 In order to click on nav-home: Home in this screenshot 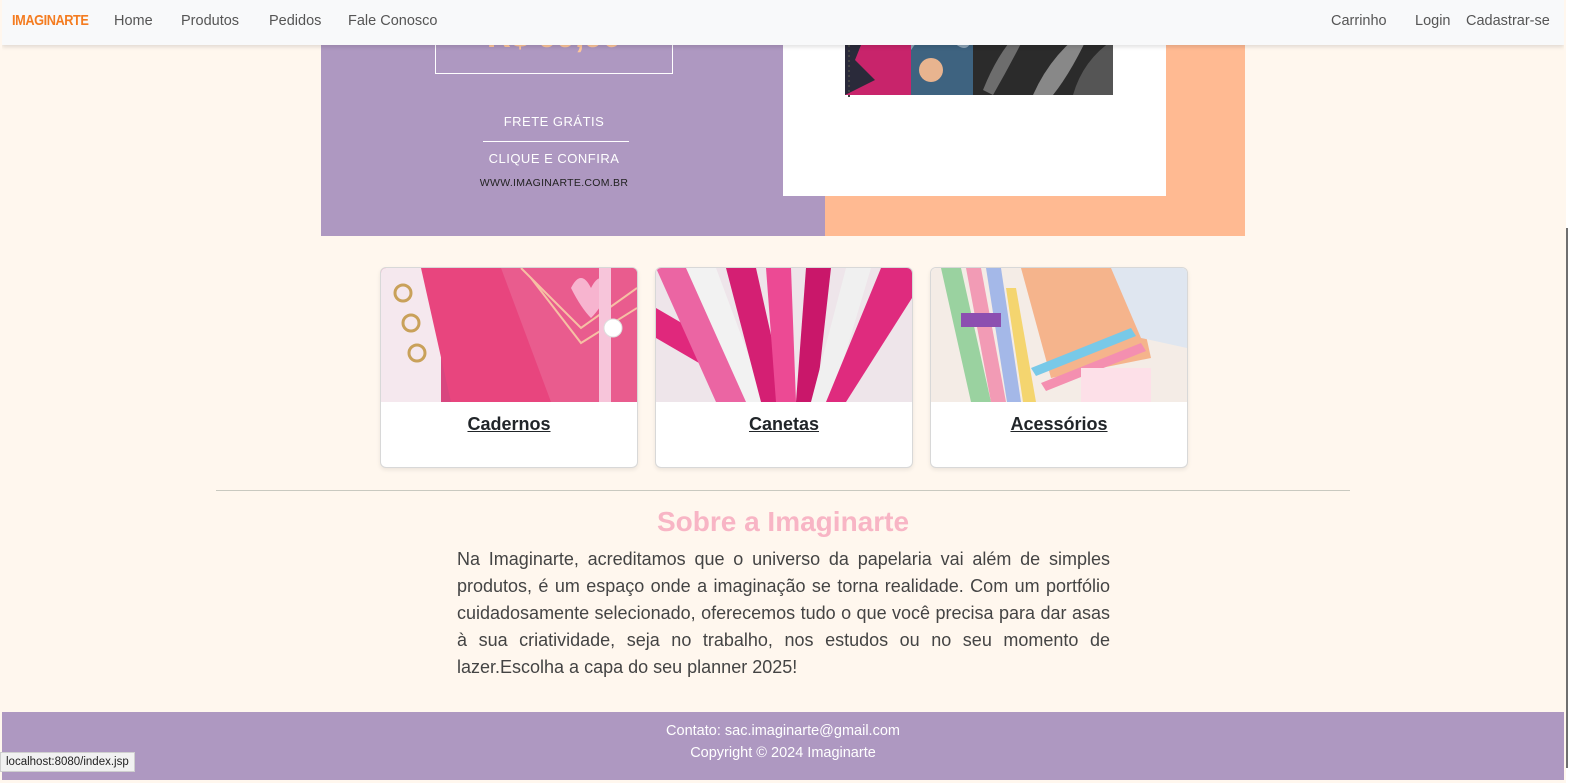, I will do `click(133, 21)`.